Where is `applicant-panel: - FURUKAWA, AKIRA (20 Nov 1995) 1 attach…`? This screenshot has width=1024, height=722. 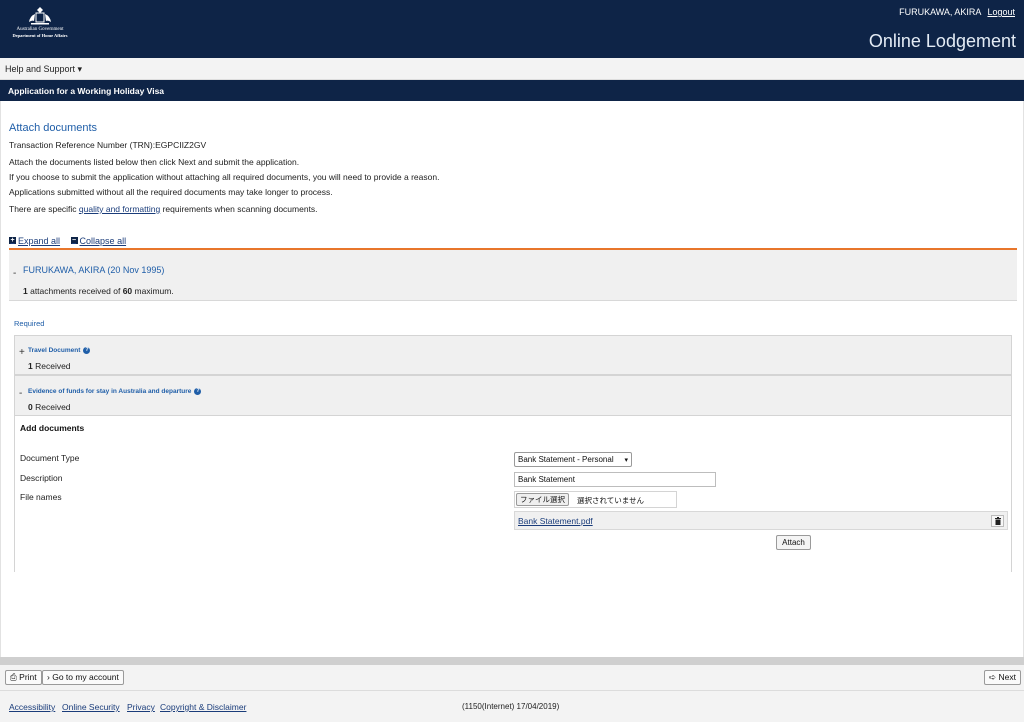
applicant-panel: - FURUKAWA, AKIRA (20 Nov 1995) 1 attach… is located at coordinates (513, 275).